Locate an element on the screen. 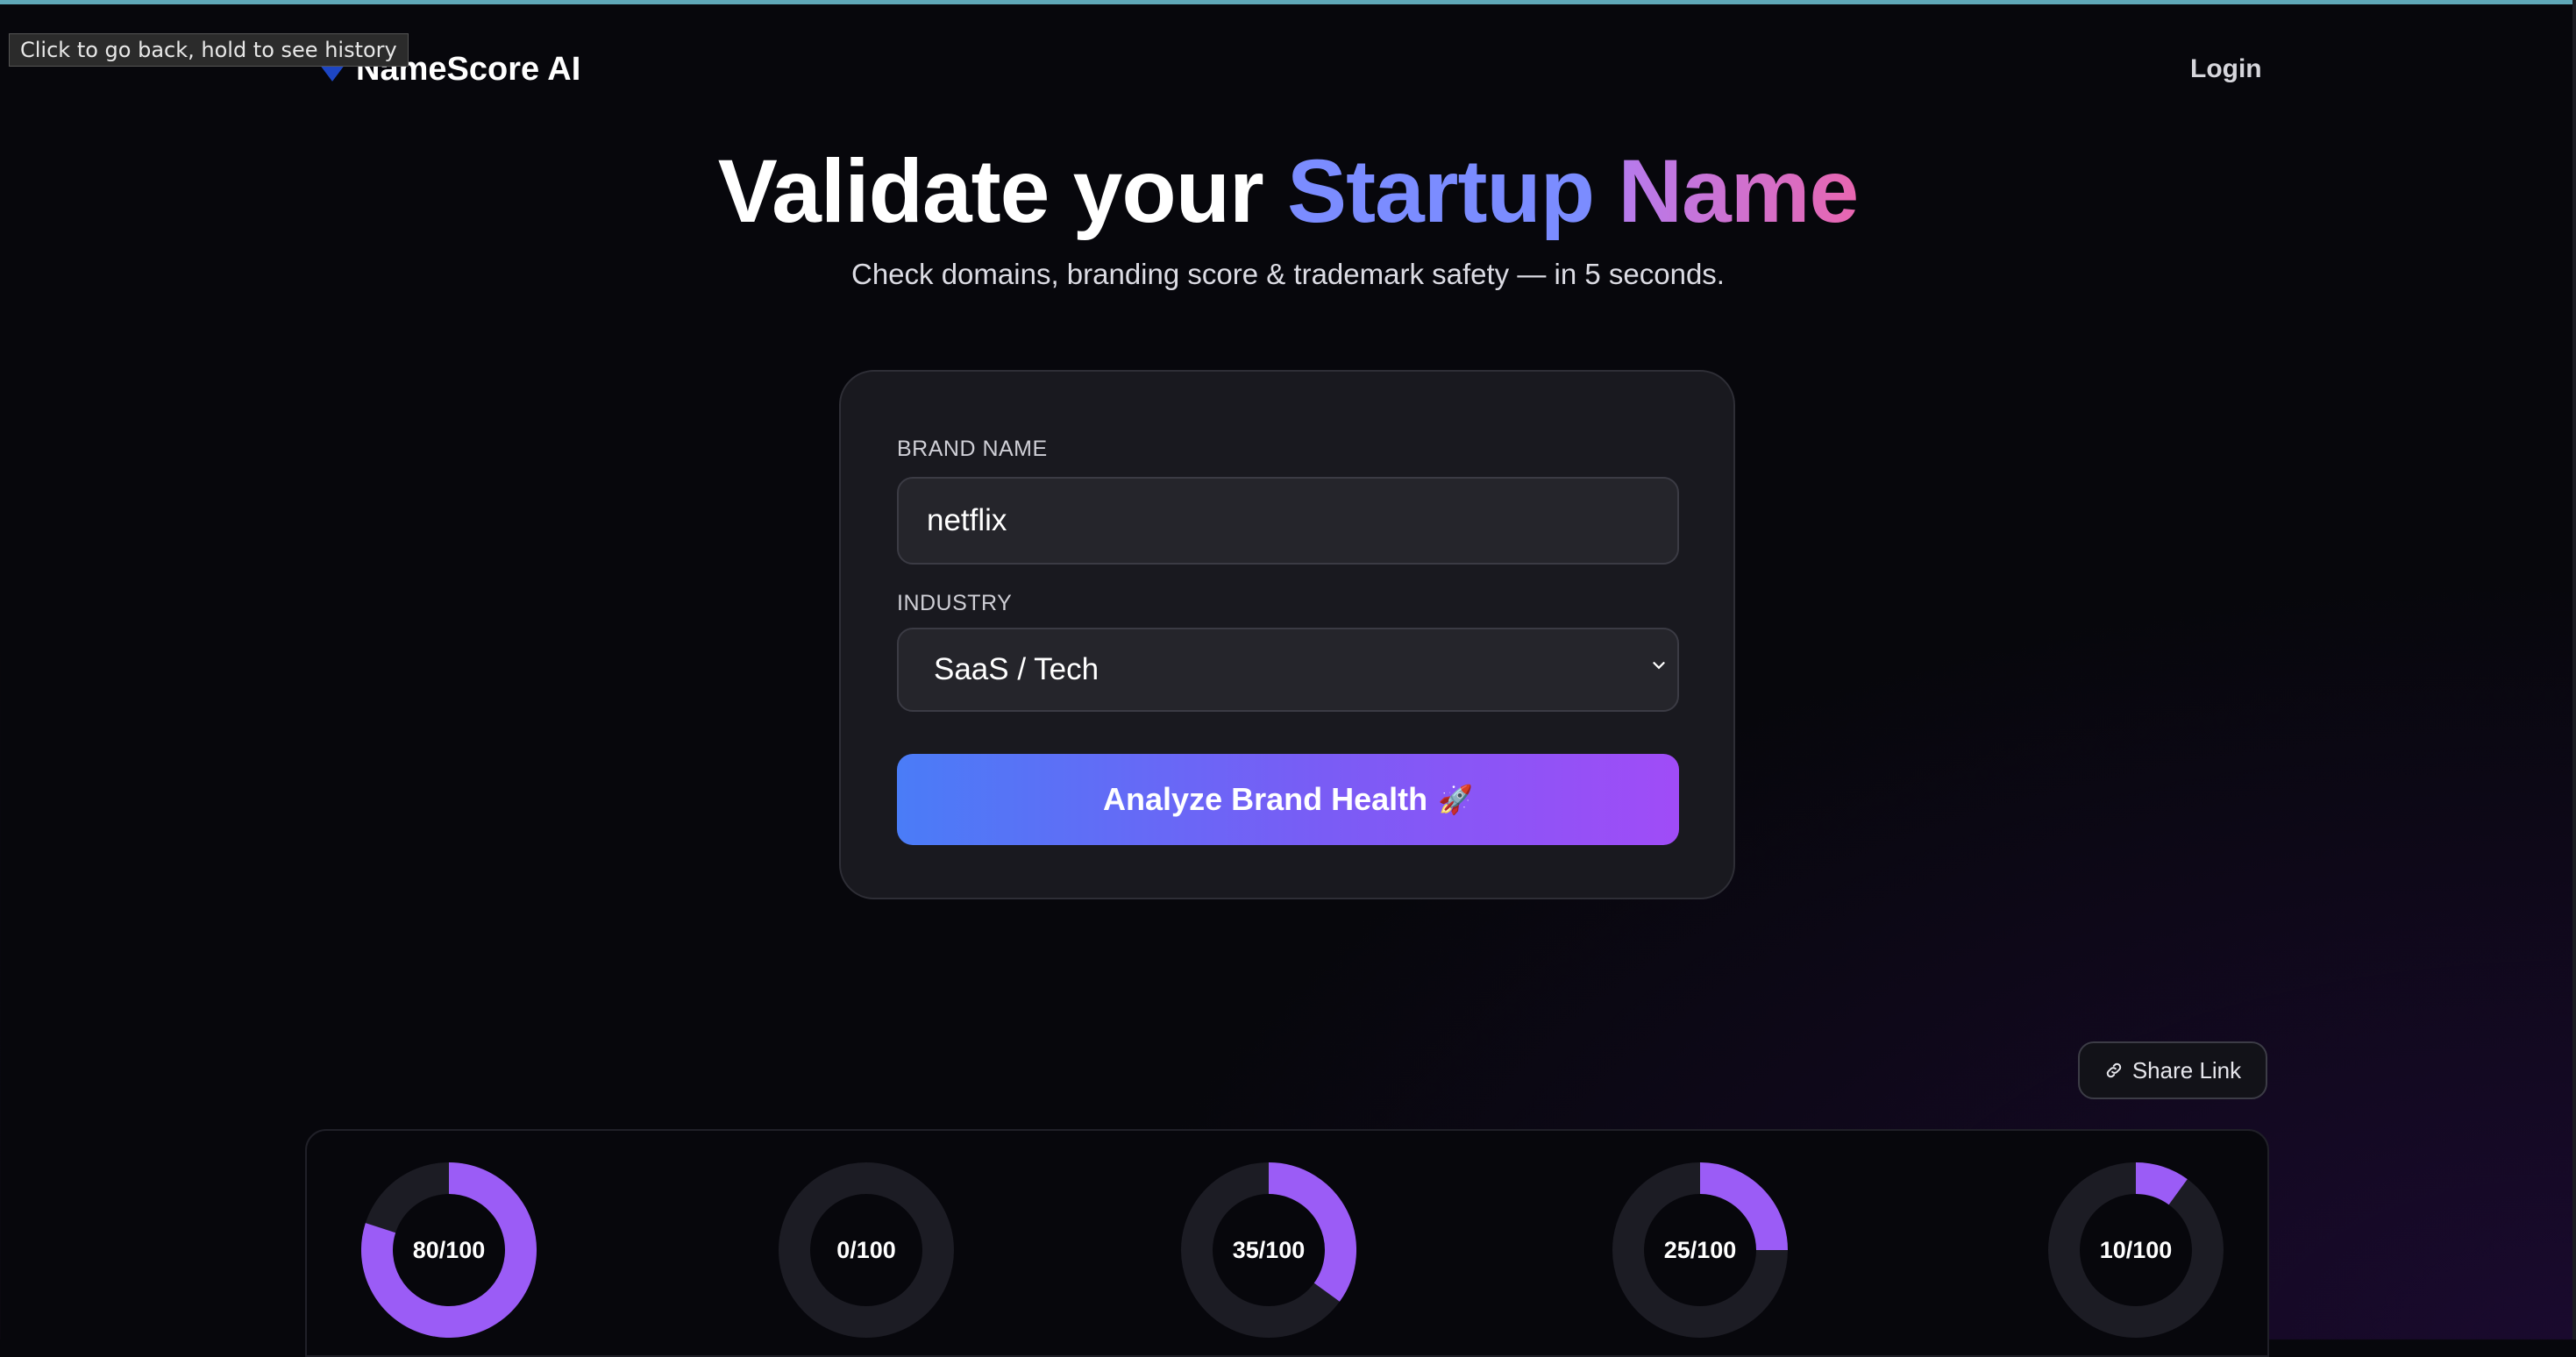  rocket-icon: 🚀 is located at coordinates (1455, 799).